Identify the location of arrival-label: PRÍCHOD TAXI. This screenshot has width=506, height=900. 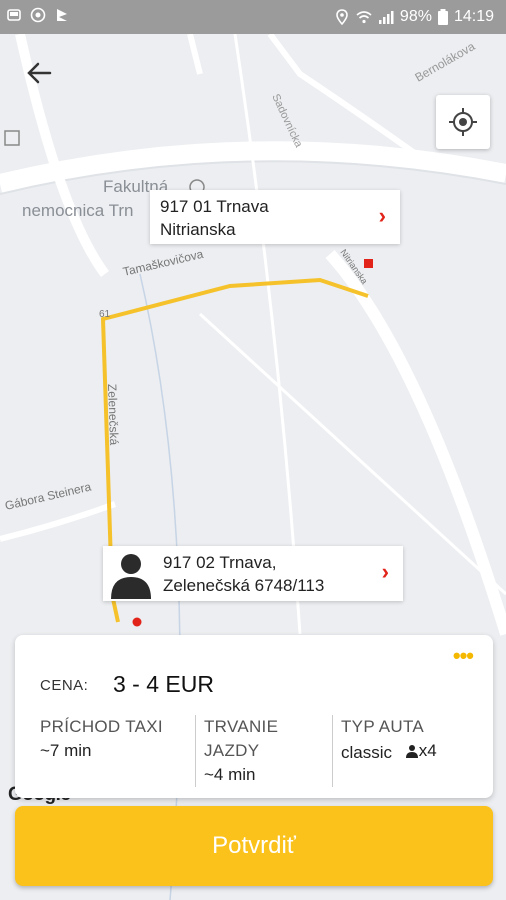
(101, 726).